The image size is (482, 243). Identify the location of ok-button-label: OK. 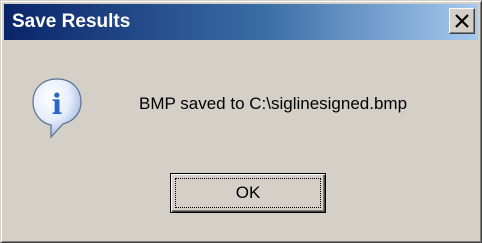
(248, 192).